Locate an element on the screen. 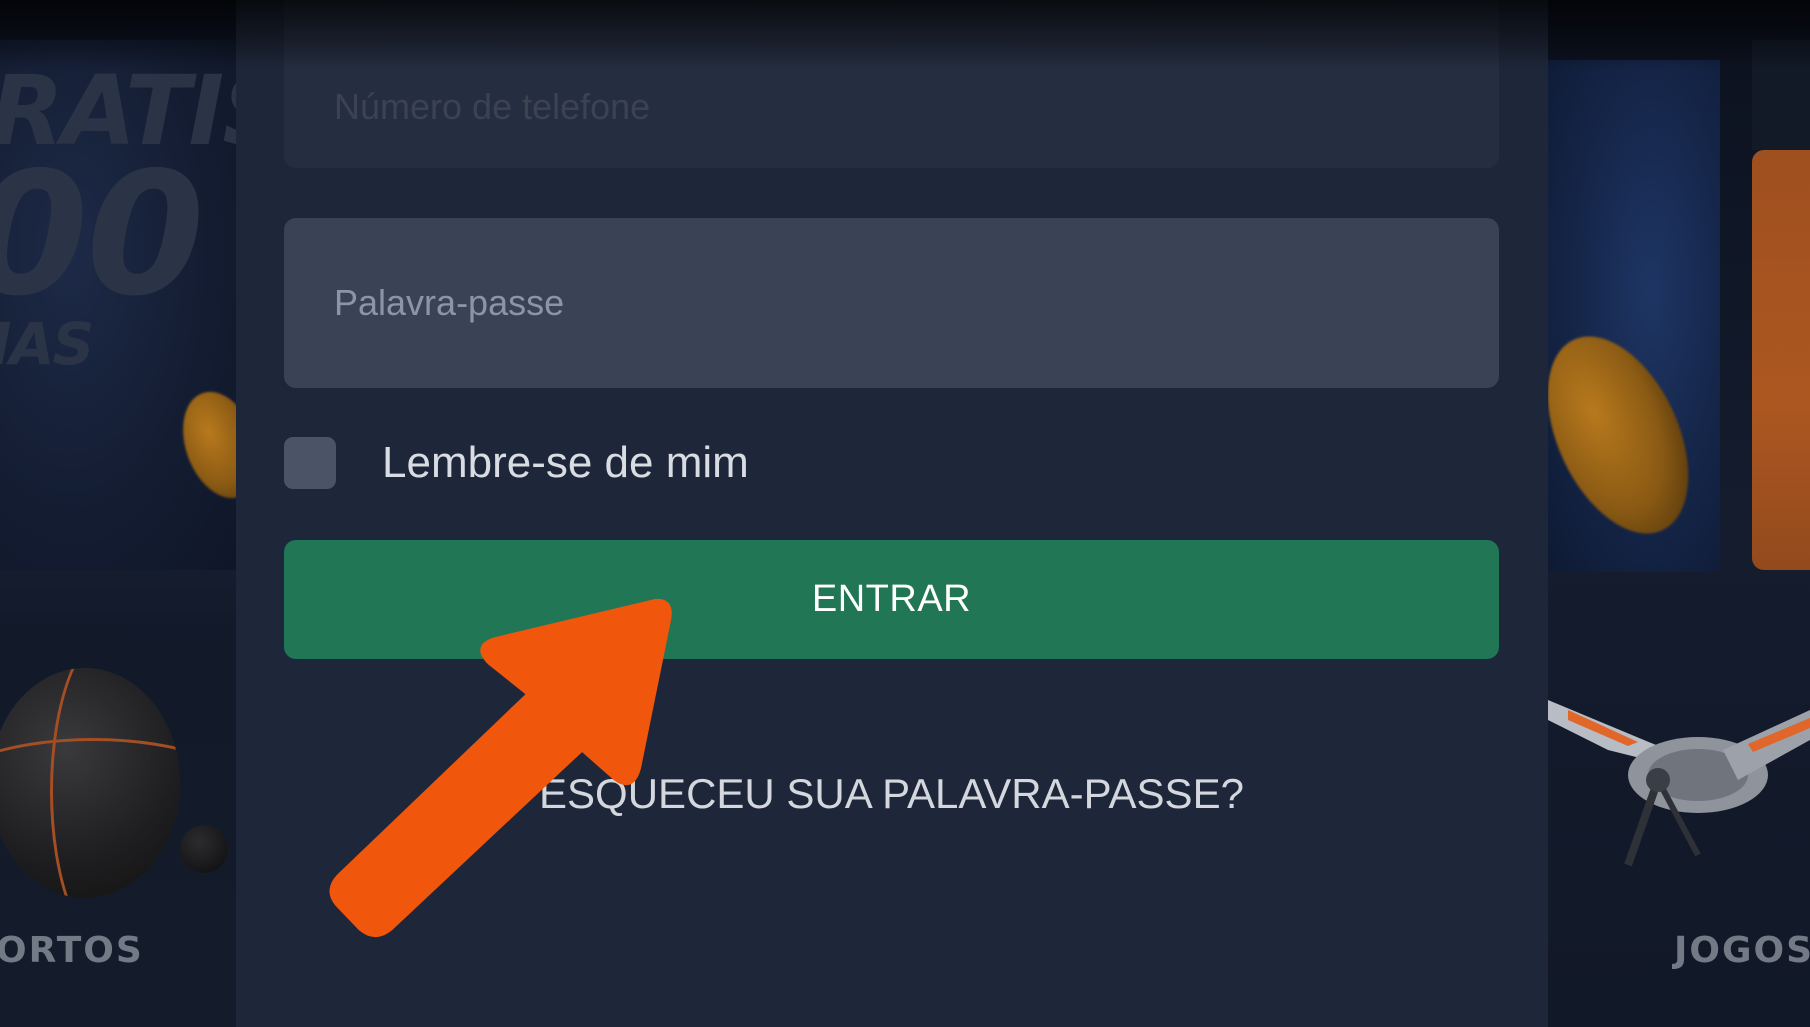  sports-card-label: ORTOS is located at coordinates (72, 950).